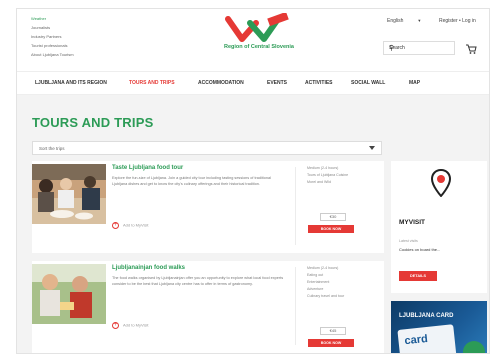 The width and height of the screenshot is (496, 354). What do you see at coordinates (52, 148) in the screenshot?
I see `sort-label: Sort the trips` at bounding box center [52, 148].